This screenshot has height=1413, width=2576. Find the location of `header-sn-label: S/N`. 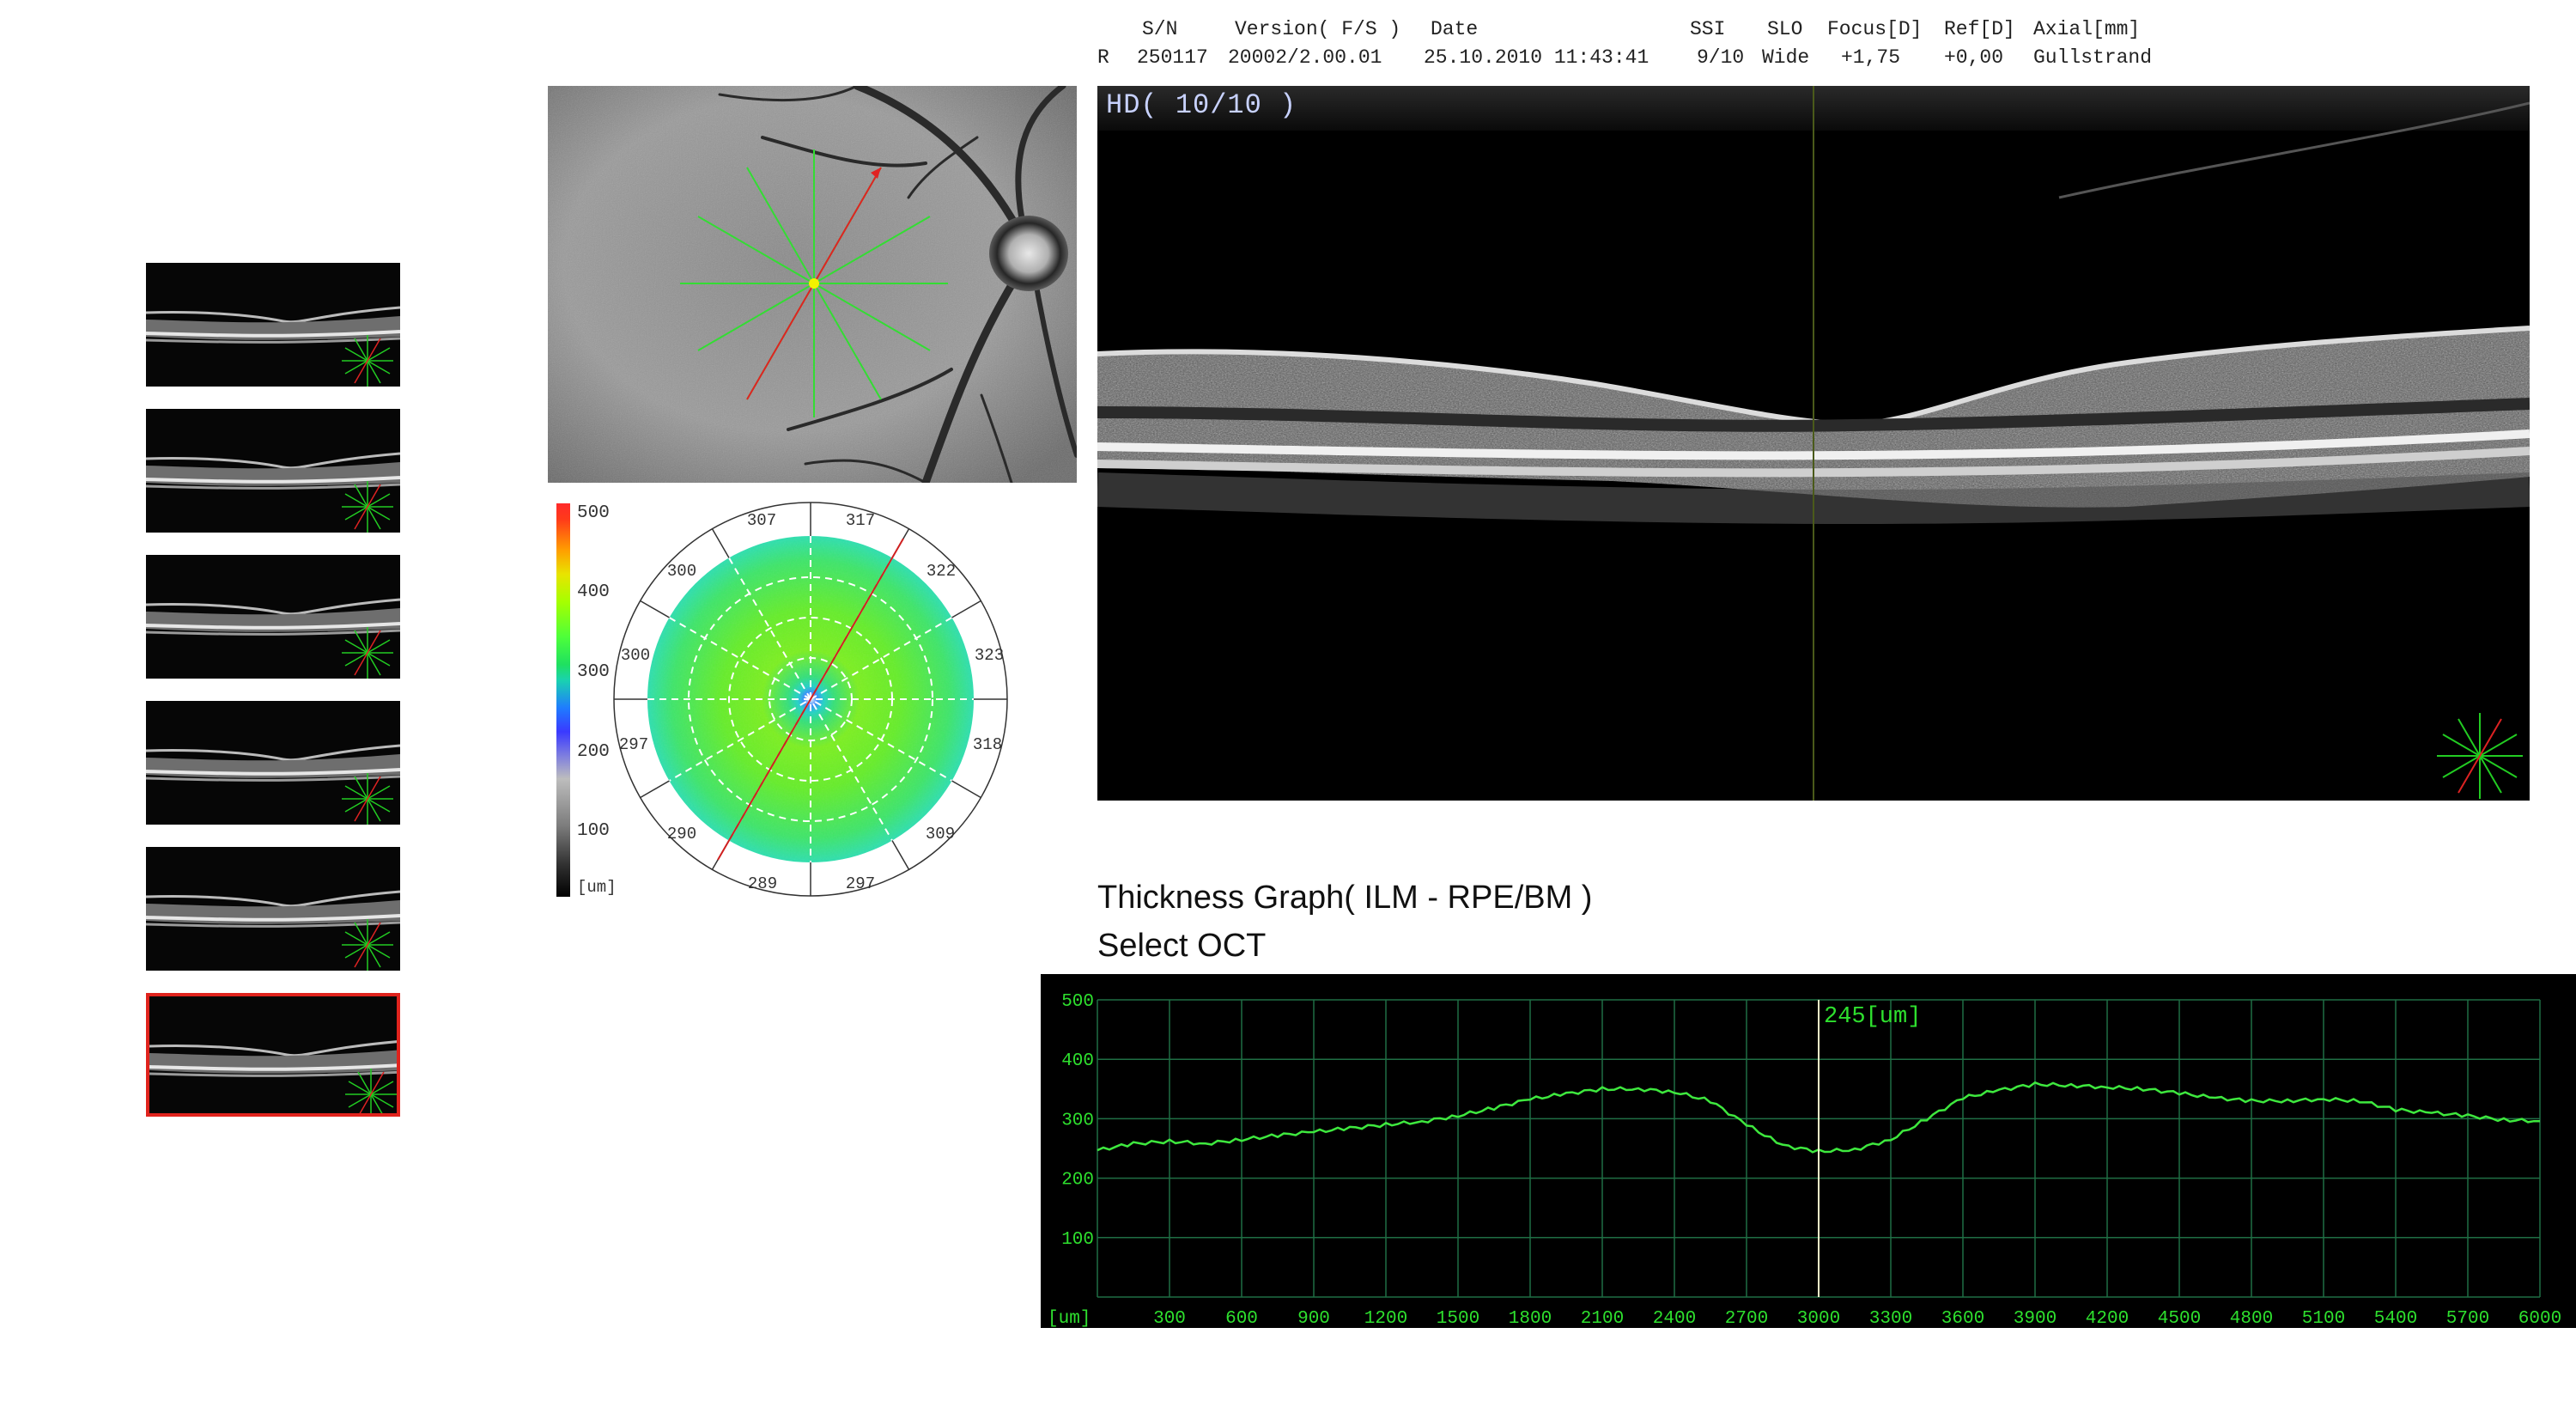

header-sn-label: S/N is located at coordinates (1160, 29).